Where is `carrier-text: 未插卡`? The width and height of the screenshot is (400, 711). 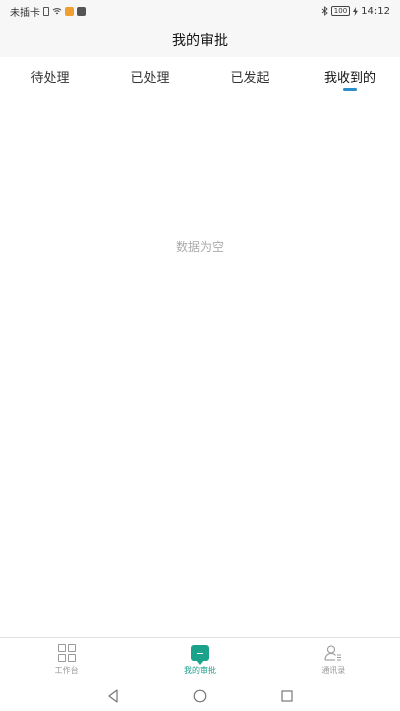
carrier-text: 未插卡 is located at coordinates (25, 13).